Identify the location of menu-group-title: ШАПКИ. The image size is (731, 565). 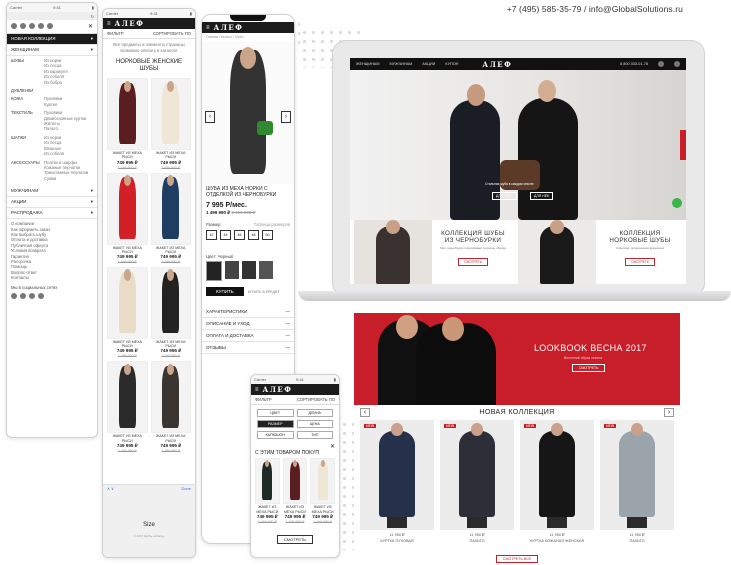
(26, 146).